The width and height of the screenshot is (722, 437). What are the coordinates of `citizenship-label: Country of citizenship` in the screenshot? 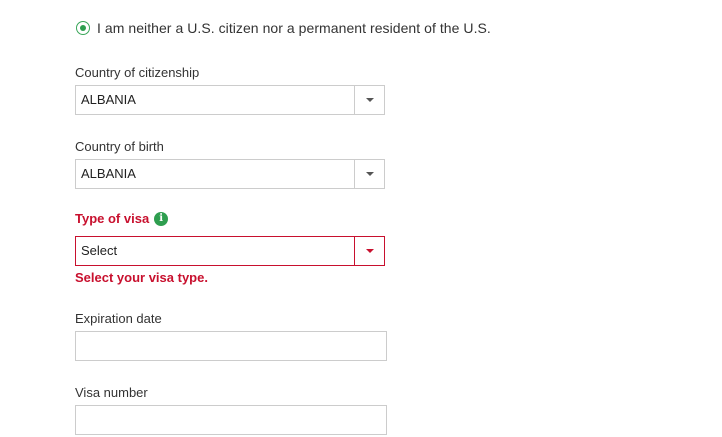 It's located at (137, 72).